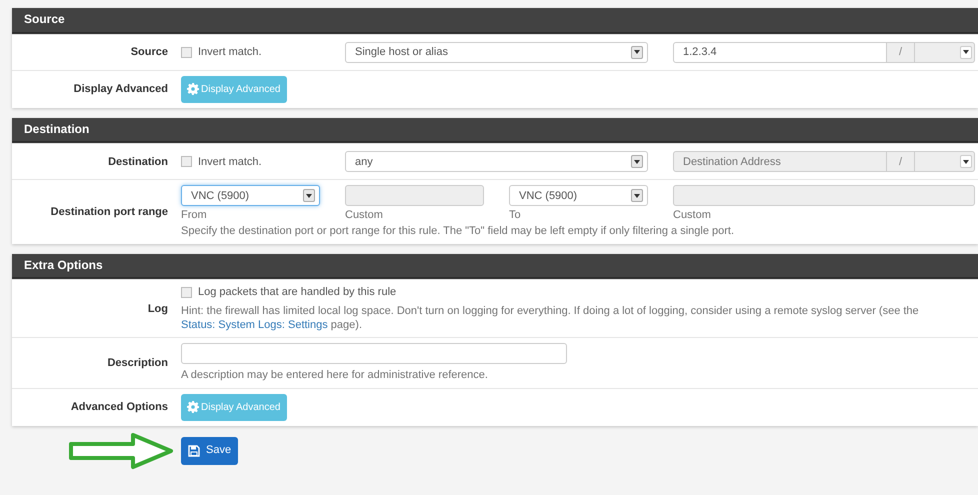 This screenshot has width=978, height=495. I want to click on hint-text: Hint: the firewall has limited local log space. Don't turn on logging for everything. If doing a lot of logging, consider using a remote syslog server (see the Status: System Logs: Settings page)., so click(550, 318).